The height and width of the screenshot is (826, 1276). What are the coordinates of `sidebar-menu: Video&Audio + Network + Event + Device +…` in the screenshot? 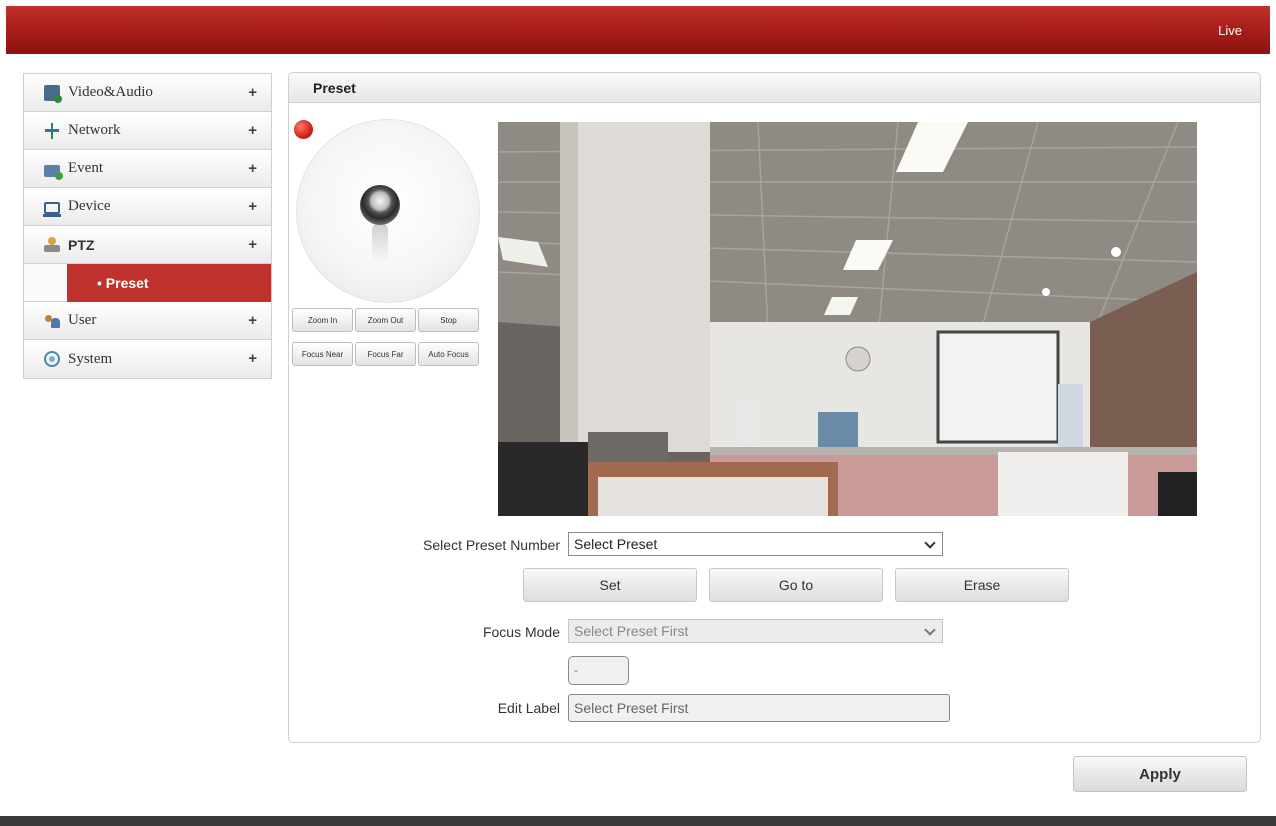 It's located at (147, 226).